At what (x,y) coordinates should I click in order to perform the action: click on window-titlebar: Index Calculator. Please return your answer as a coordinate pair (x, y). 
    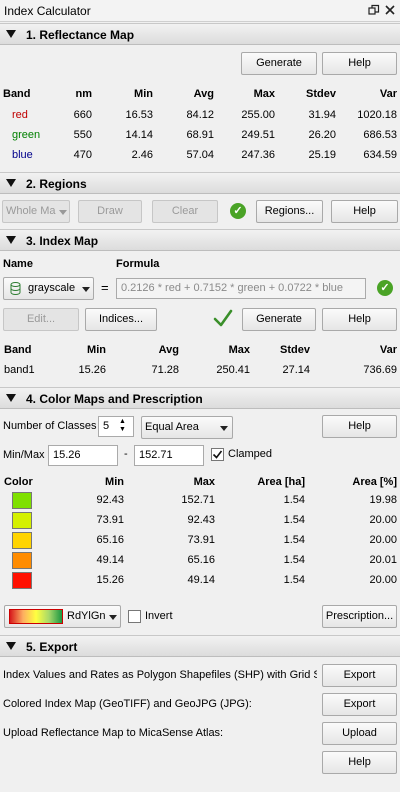
    Looking at the image, I should click on (200, 11).